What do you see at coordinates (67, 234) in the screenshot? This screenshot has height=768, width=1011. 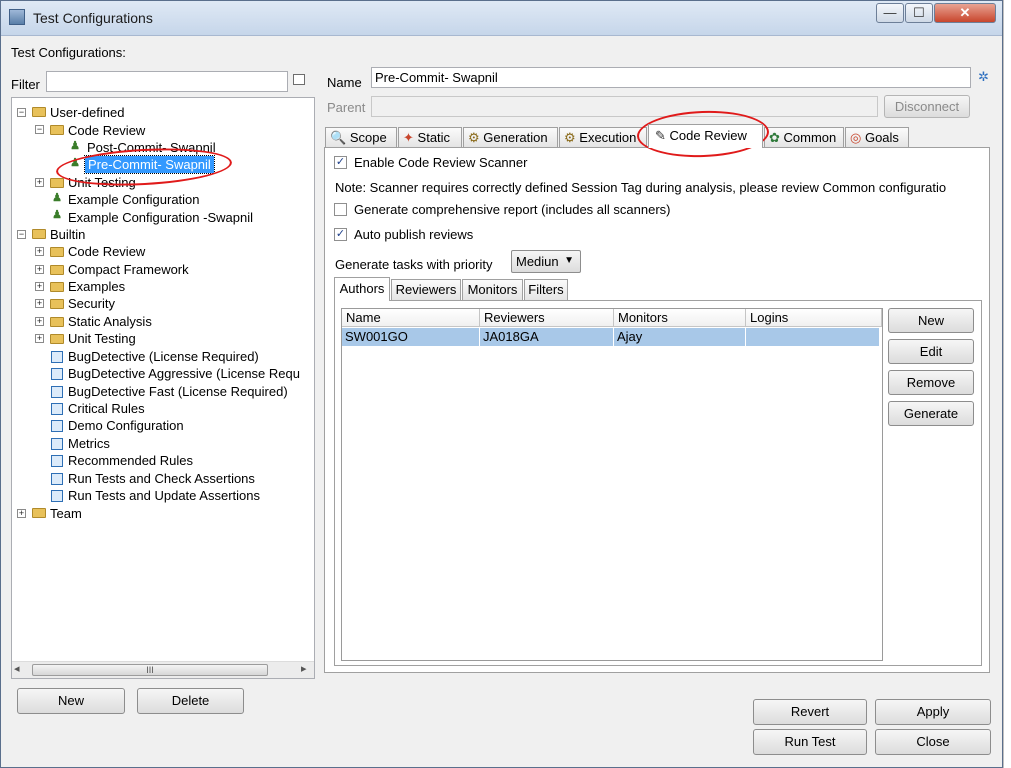 I see `tree-node-builtin: Builtin` at bounding box center [67, 234].